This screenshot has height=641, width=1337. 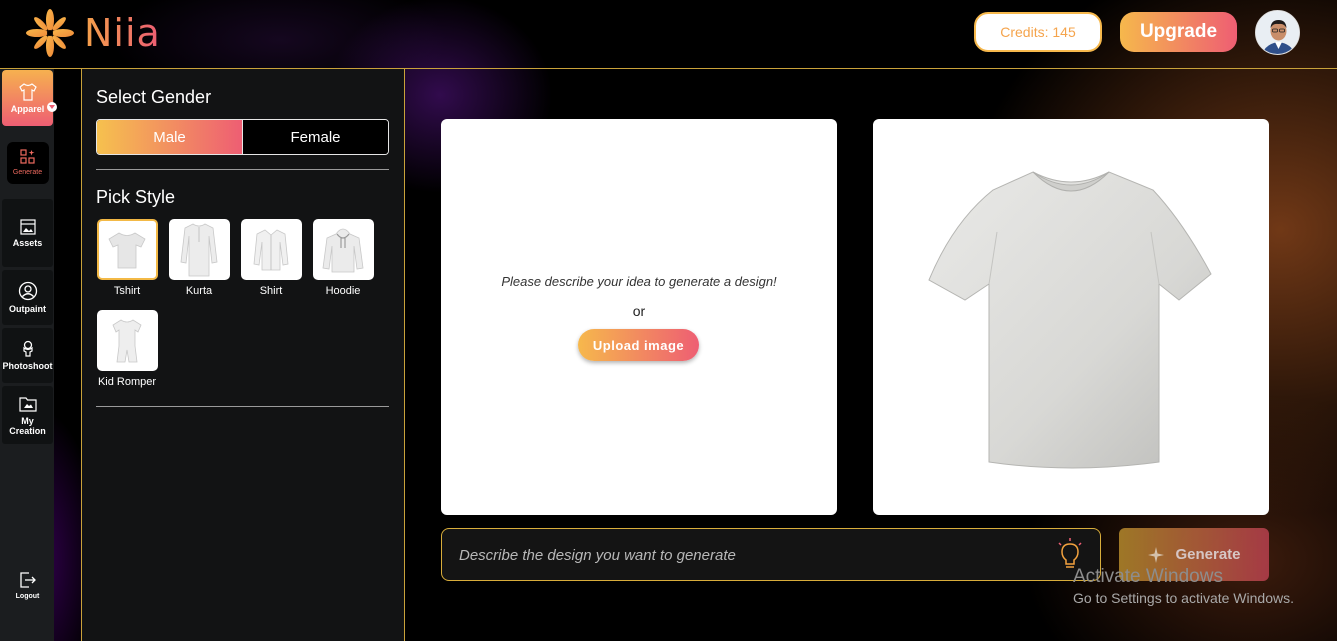 I want to click on describe-design-field, so click(x=771, y=554).